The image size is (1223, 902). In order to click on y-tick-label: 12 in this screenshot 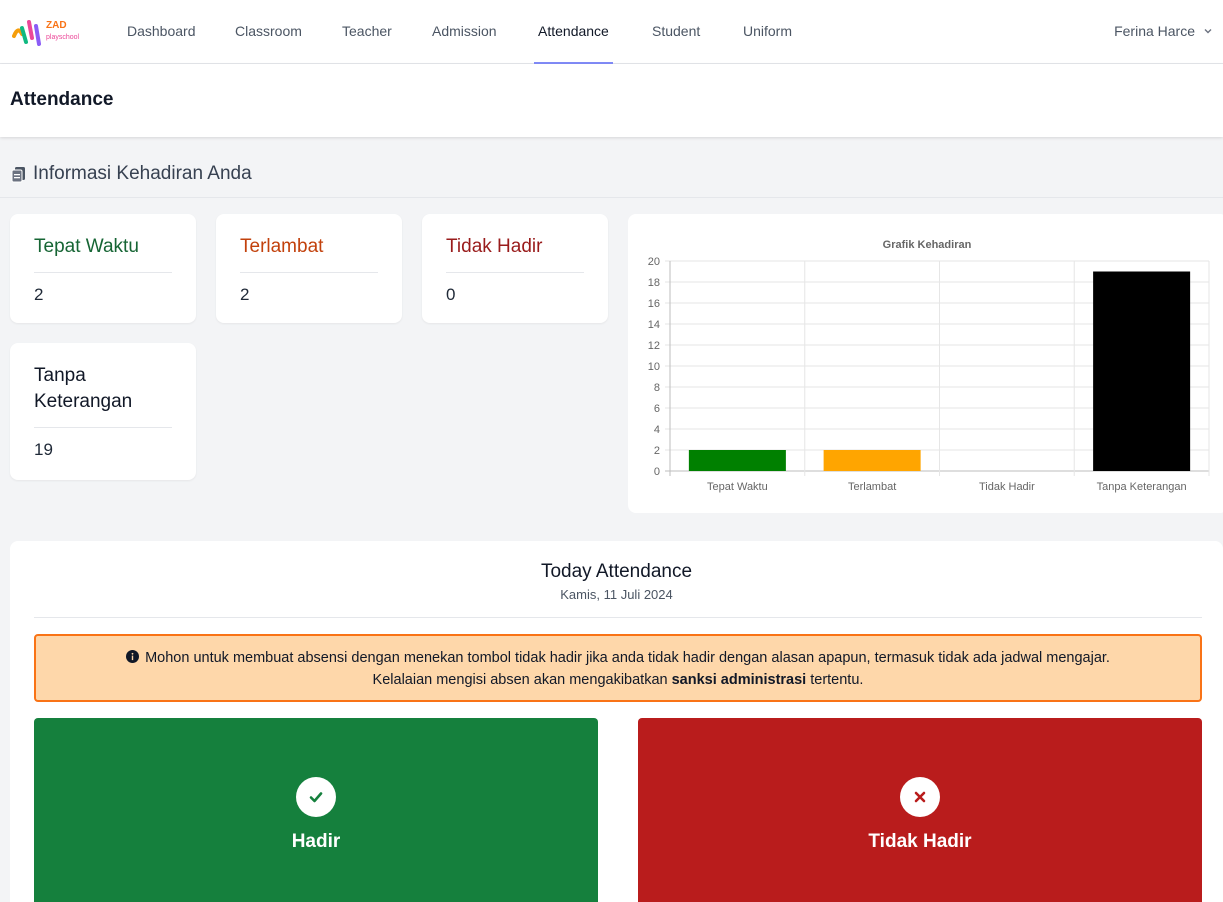, I will do `click(654, 346)`.